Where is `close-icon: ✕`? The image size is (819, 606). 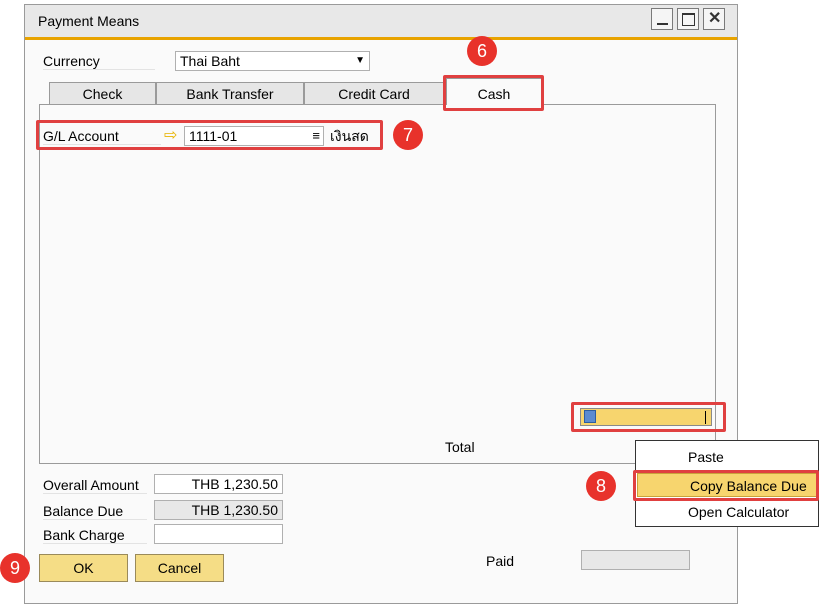 close-icon: ✕ is located at coordinates (715, 18).